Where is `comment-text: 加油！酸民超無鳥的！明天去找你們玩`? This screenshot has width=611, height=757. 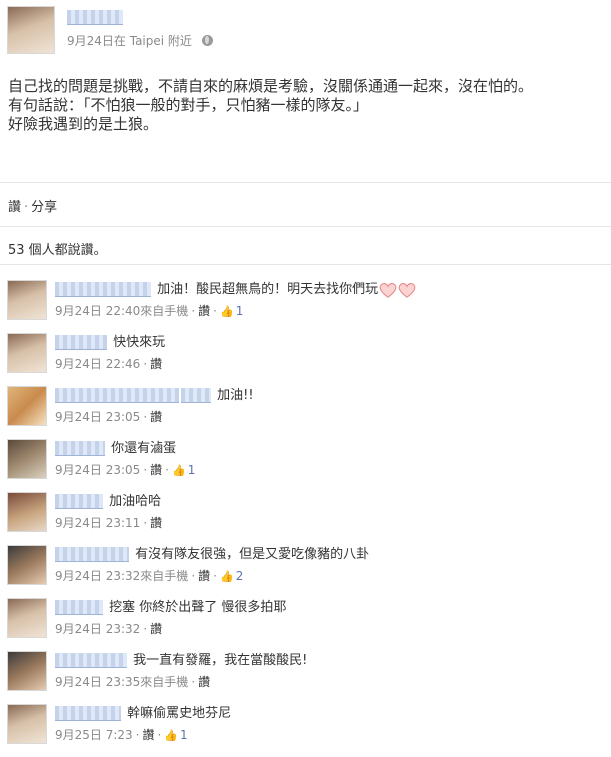 comment-text: 加油！酸民超無鳥的！明天去找你們玩 is located at coordinates (268, 289).